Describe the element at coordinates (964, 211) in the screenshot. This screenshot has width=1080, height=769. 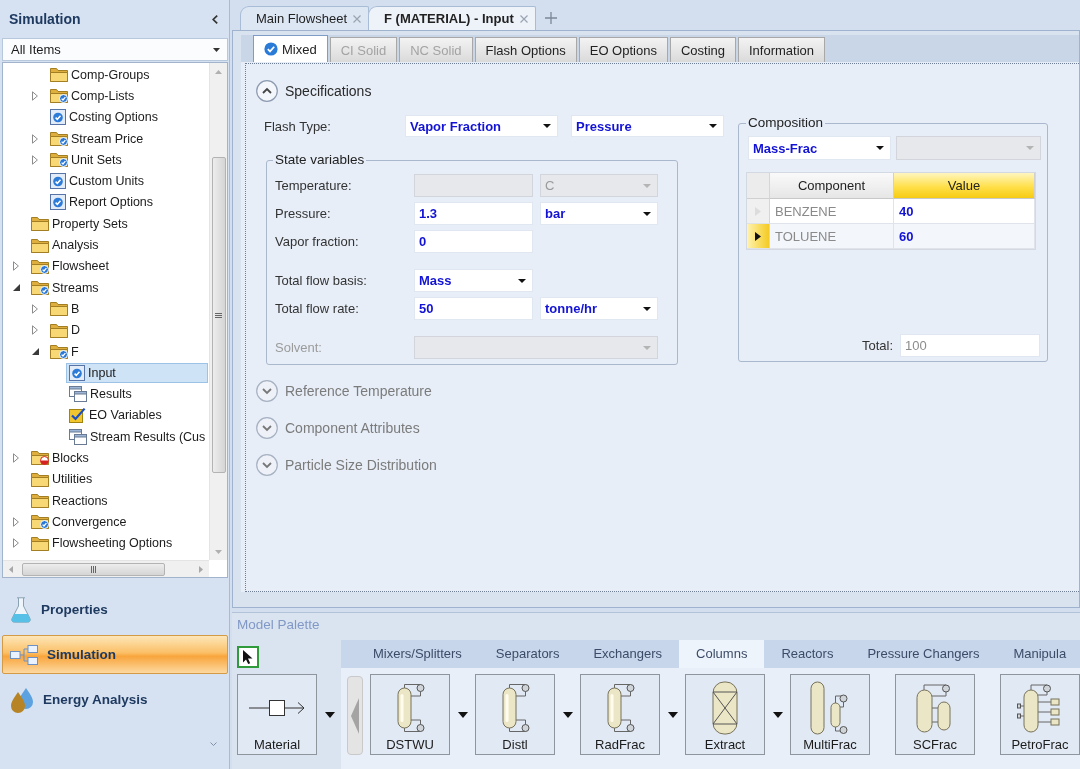
I see `table-cell: 40` at that location.